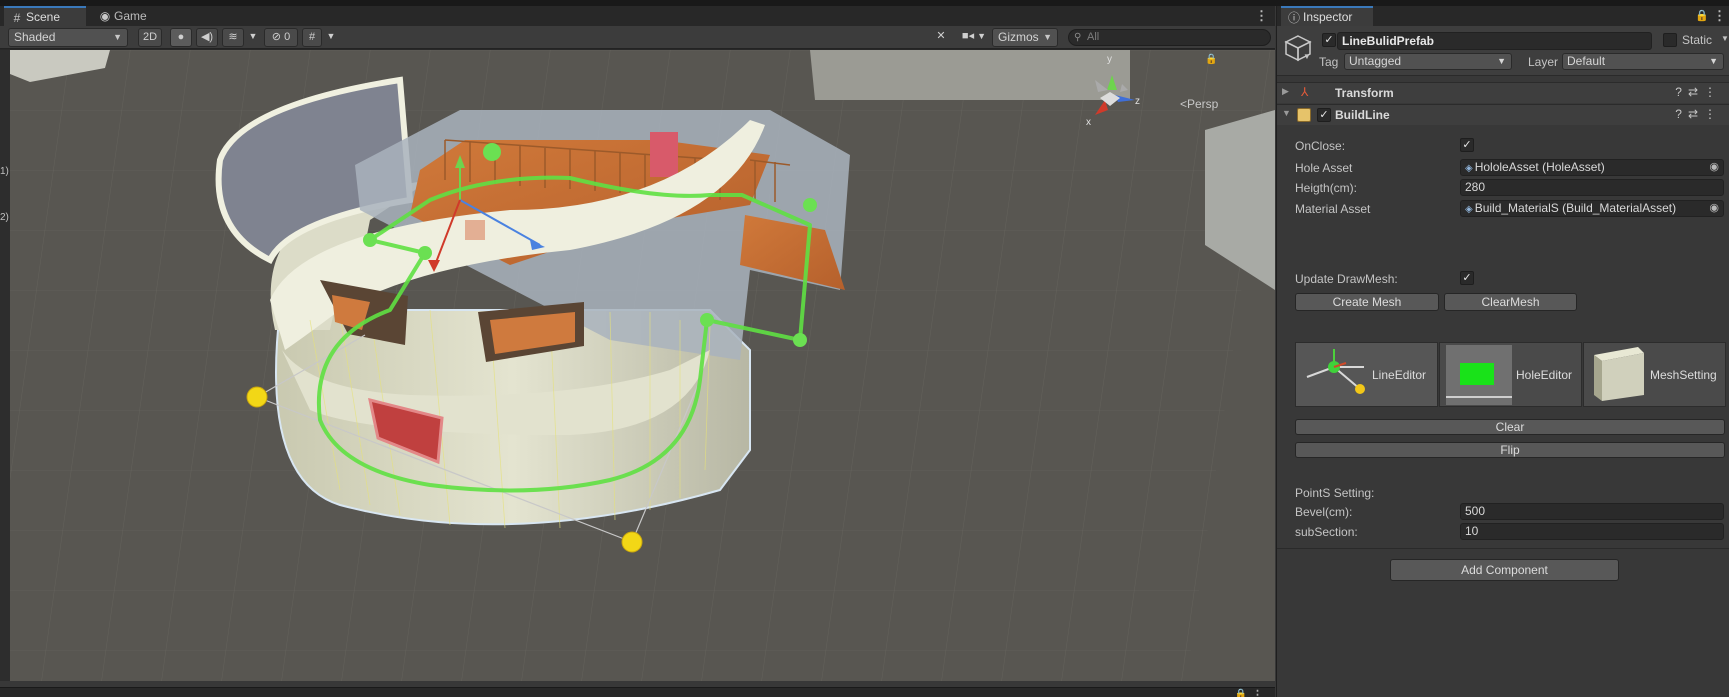 The image size is (1729, 697). Describe the element at coordinates (1467, 145) in the screenshot. I see `onclose-checkbox: ✓` at that location.